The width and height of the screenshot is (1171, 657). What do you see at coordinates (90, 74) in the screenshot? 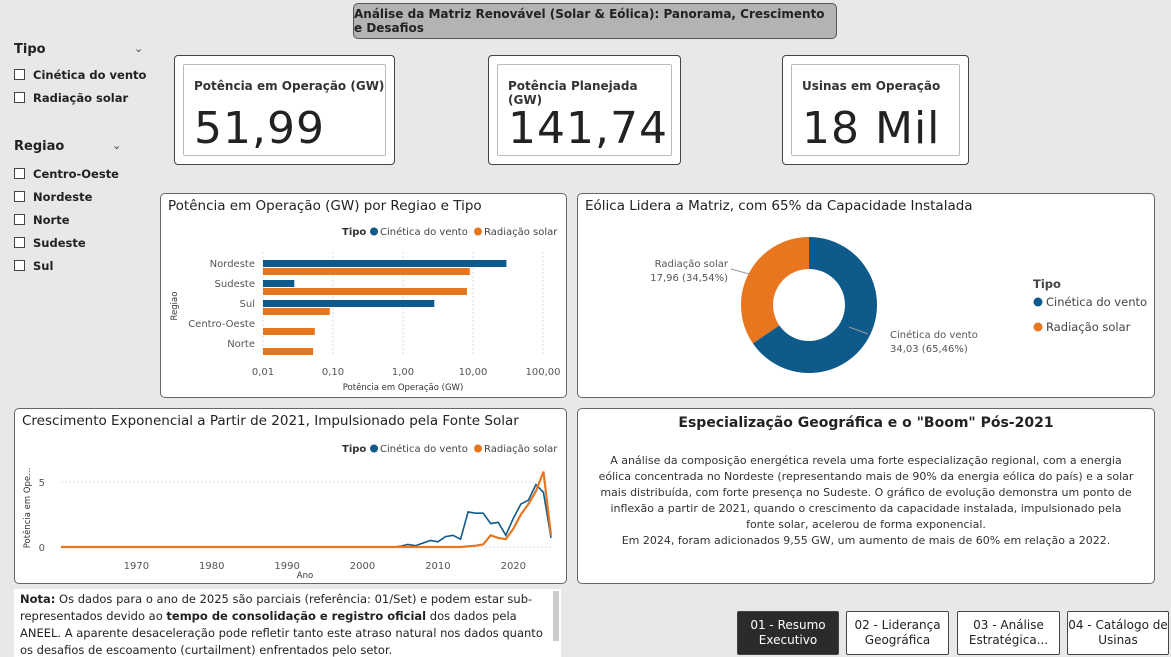
I see `slicer-item-label: Cinética do vento` at bounding box center [90, 74].